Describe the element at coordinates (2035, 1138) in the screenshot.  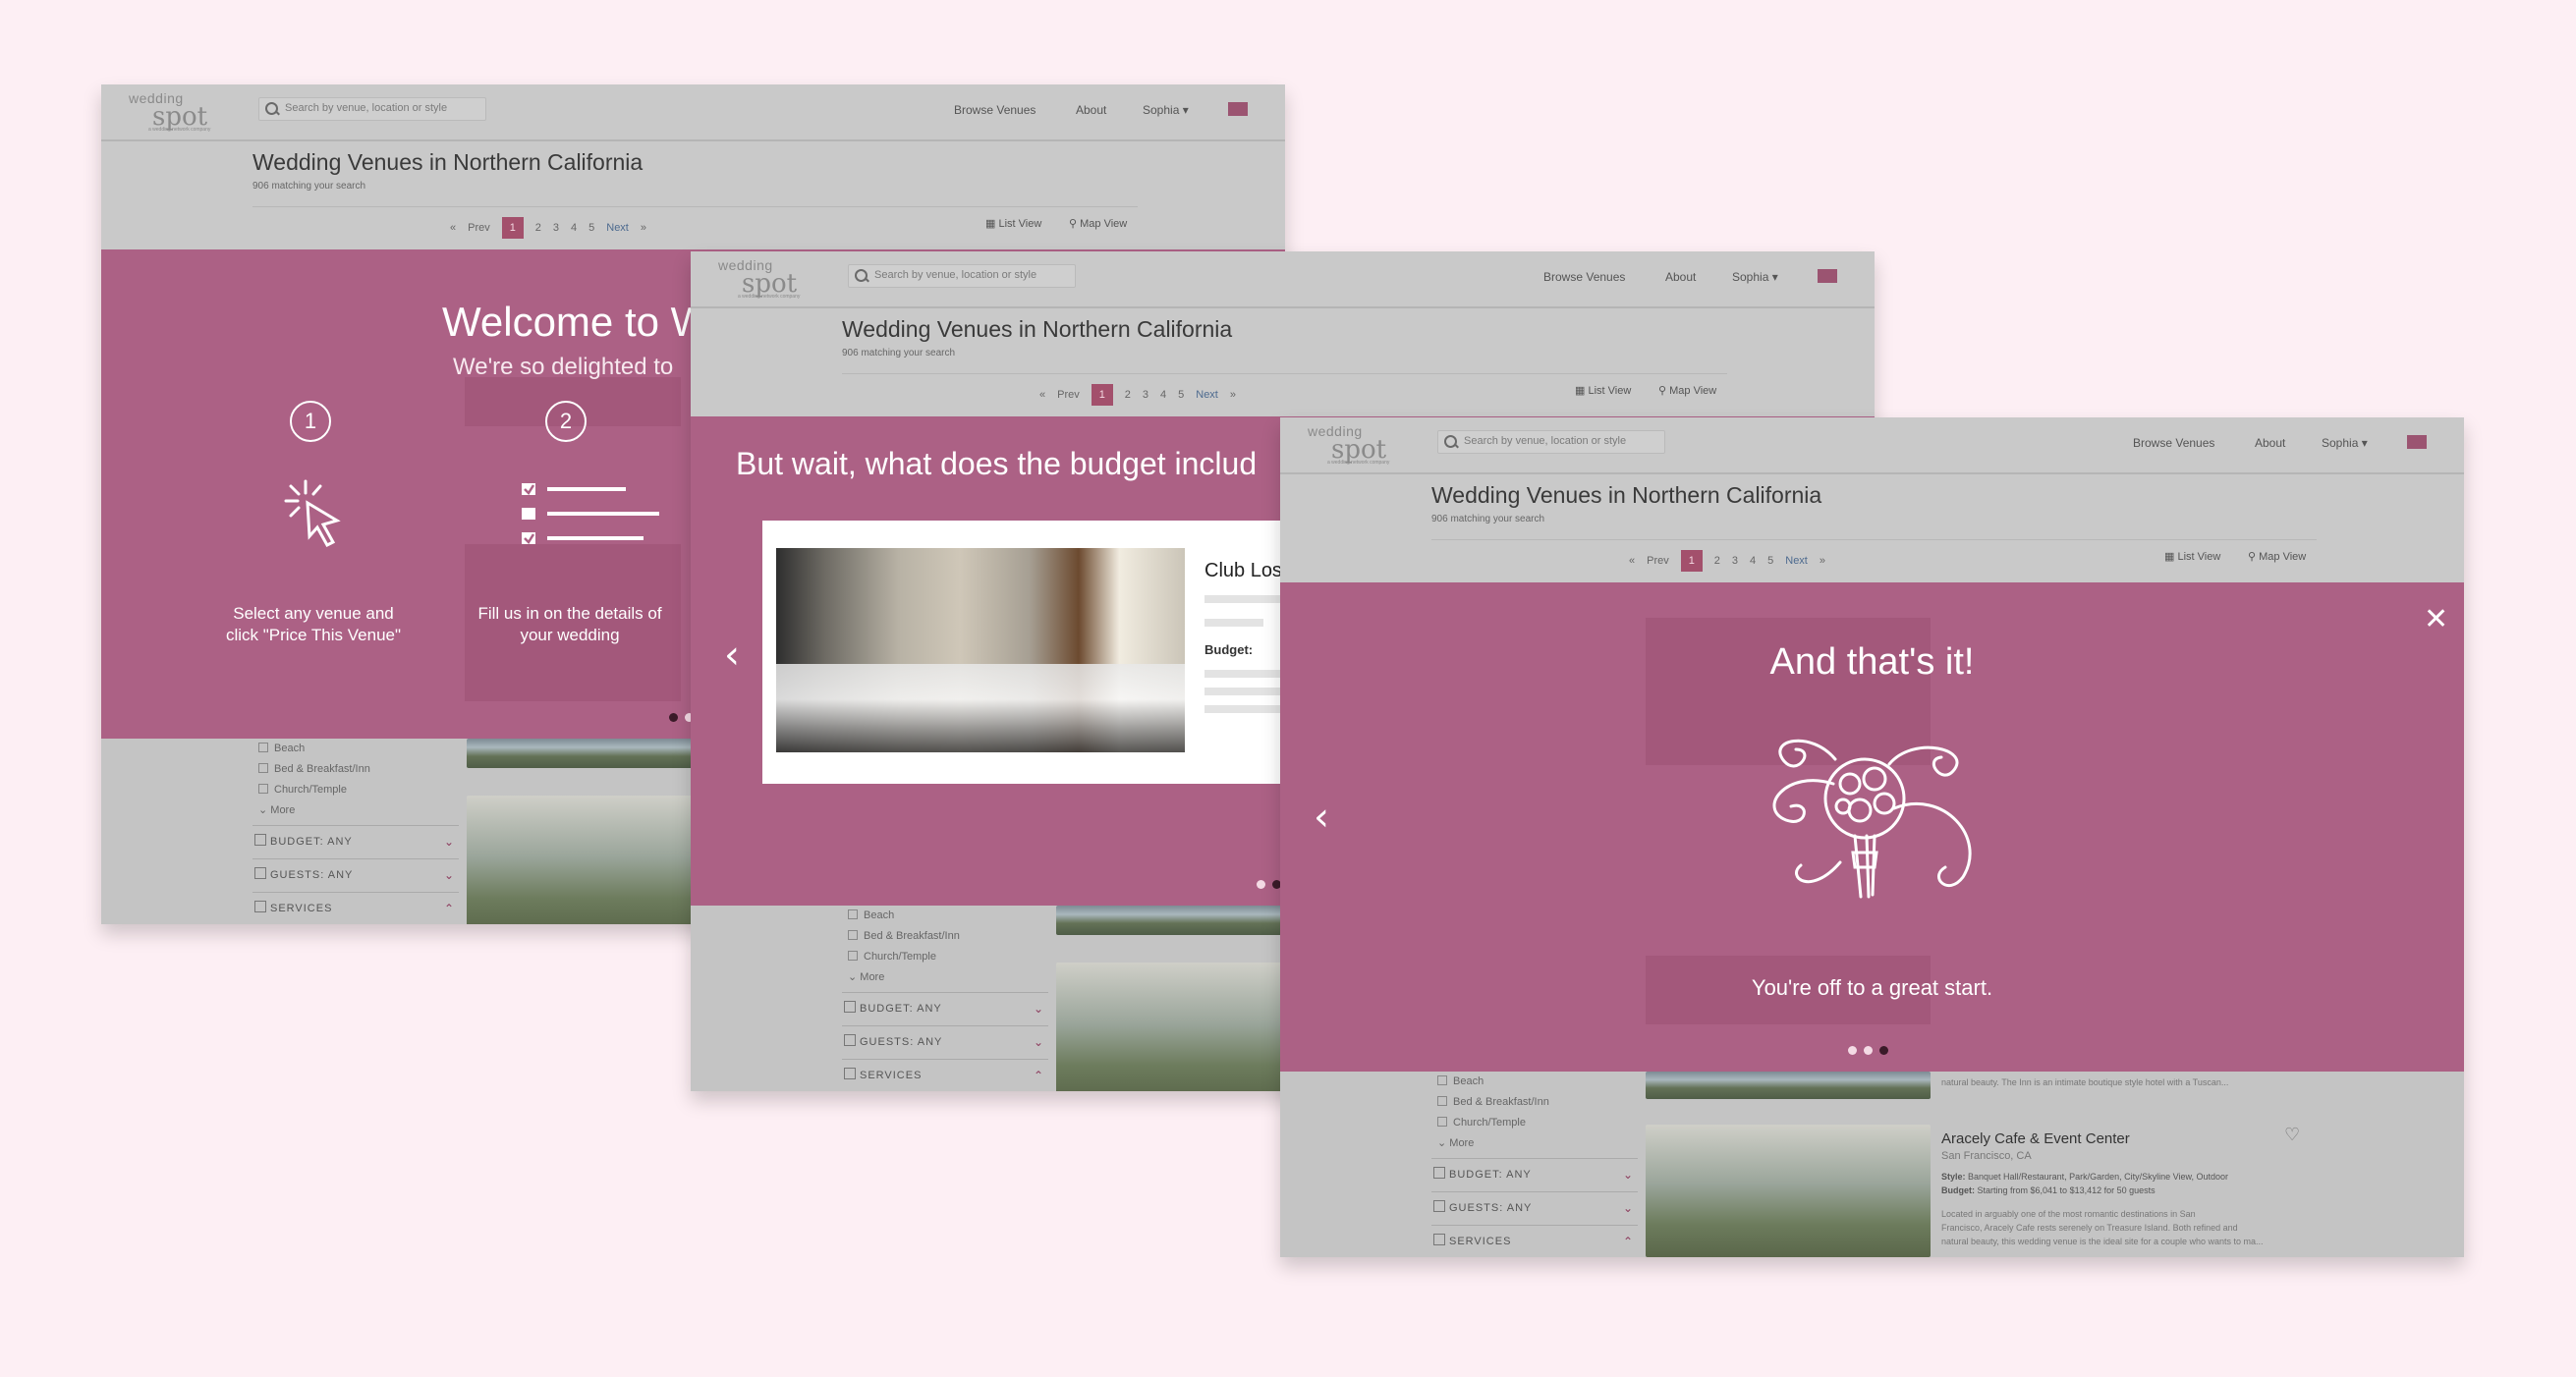
I see `venue-name-link: Aracely Cafe & Event Center` at that location.